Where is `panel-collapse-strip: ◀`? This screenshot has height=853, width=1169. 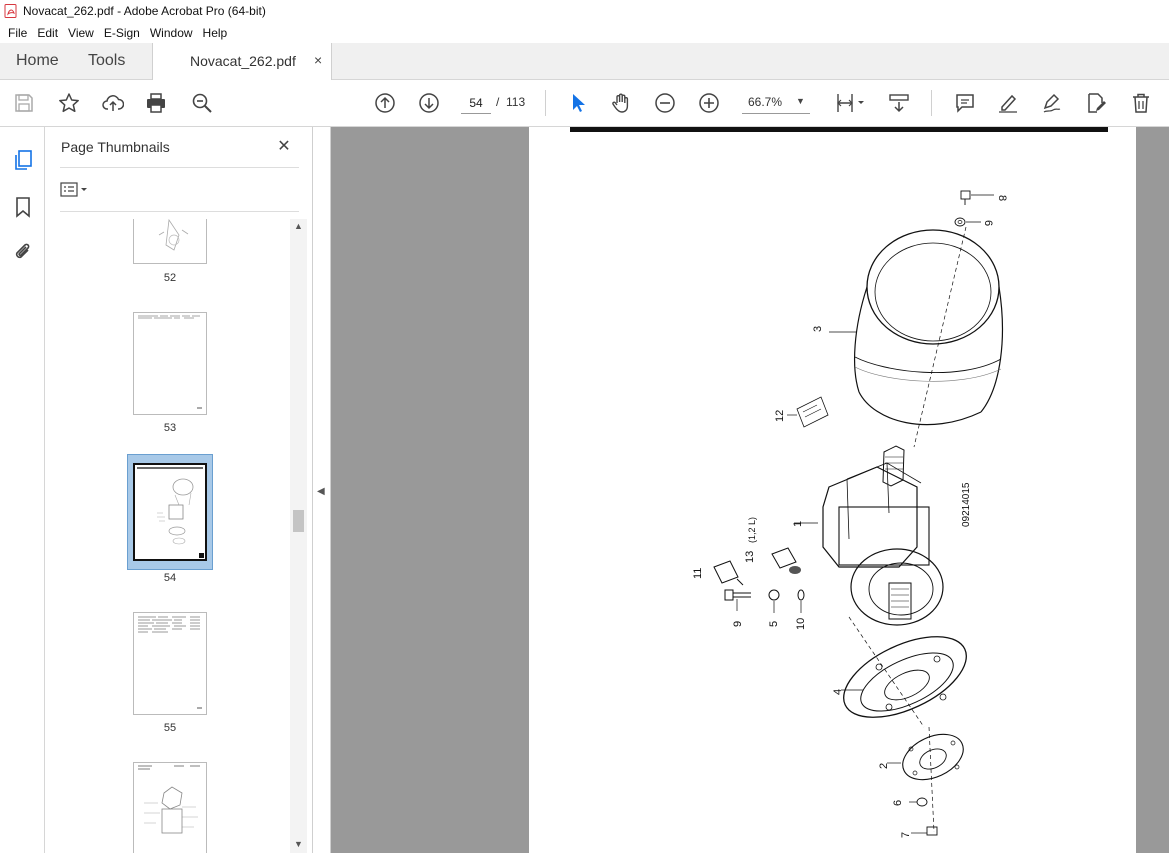 panel-collapse-strip: ◀ is located at coordinates (322, 490).